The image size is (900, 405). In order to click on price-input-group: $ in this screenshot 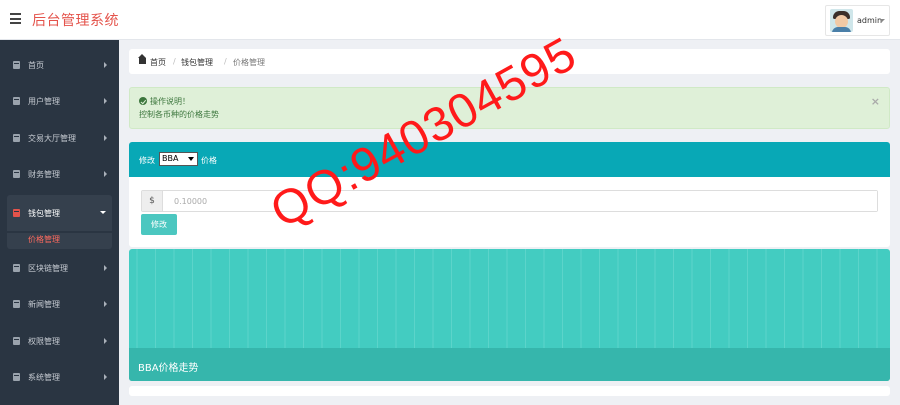, I will do `click(509, 201)`.